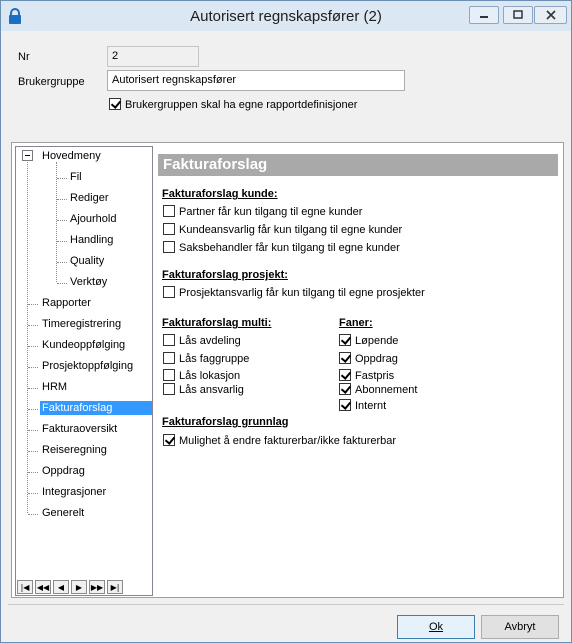 Image resolution: width=572 pixels, height=643 pixels. I want to click on tree-item-generelt: Generelt, so click(63, 513).